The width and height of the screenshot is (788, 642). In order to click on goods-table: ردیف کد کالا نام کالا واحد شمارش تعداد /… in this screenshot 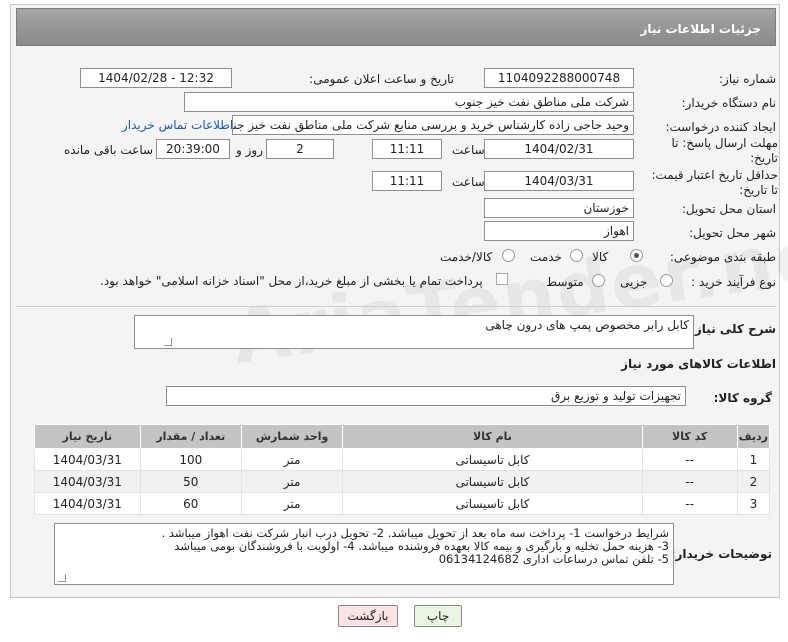, I will do `click(402, 469)`.